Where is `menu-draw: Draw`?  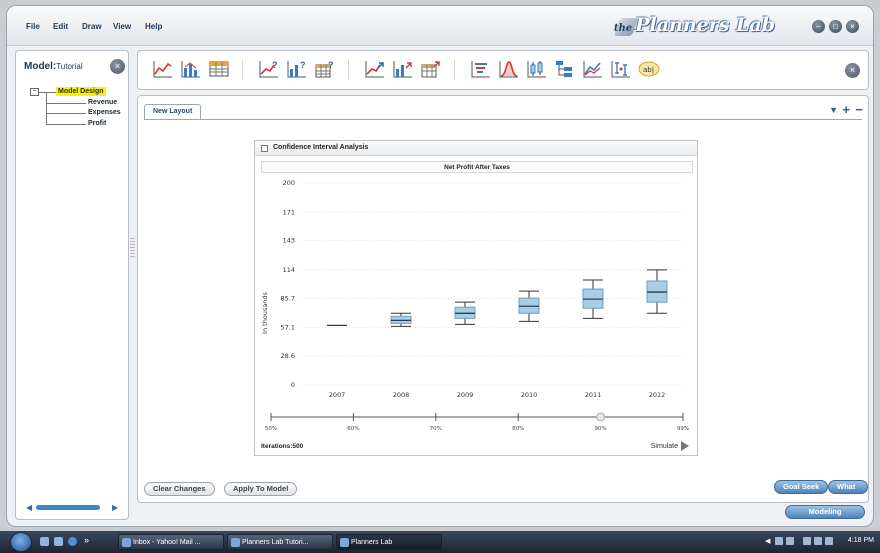
menu-draw: Draw is located at coordinates (92, 26).